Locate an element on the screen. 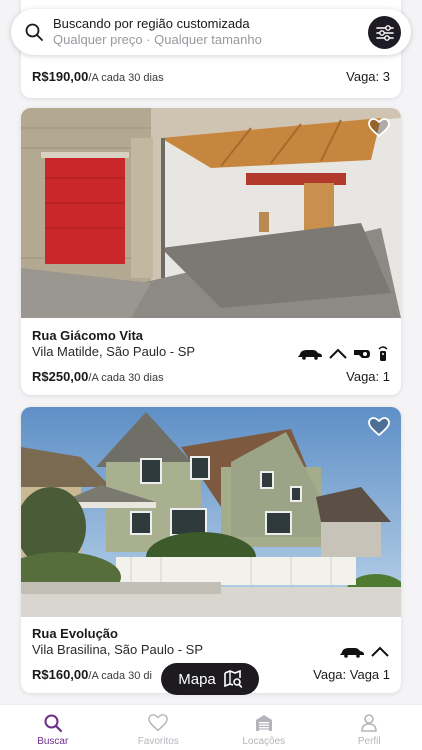  garage-icon is located at coordinates (263, 723).